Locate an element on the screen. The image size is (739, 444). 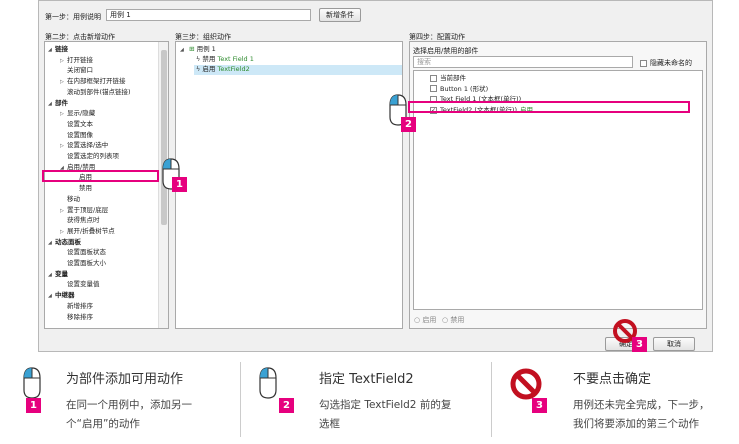
tree-action-item: 设置面板状态 is located at coordinates (83, 253).